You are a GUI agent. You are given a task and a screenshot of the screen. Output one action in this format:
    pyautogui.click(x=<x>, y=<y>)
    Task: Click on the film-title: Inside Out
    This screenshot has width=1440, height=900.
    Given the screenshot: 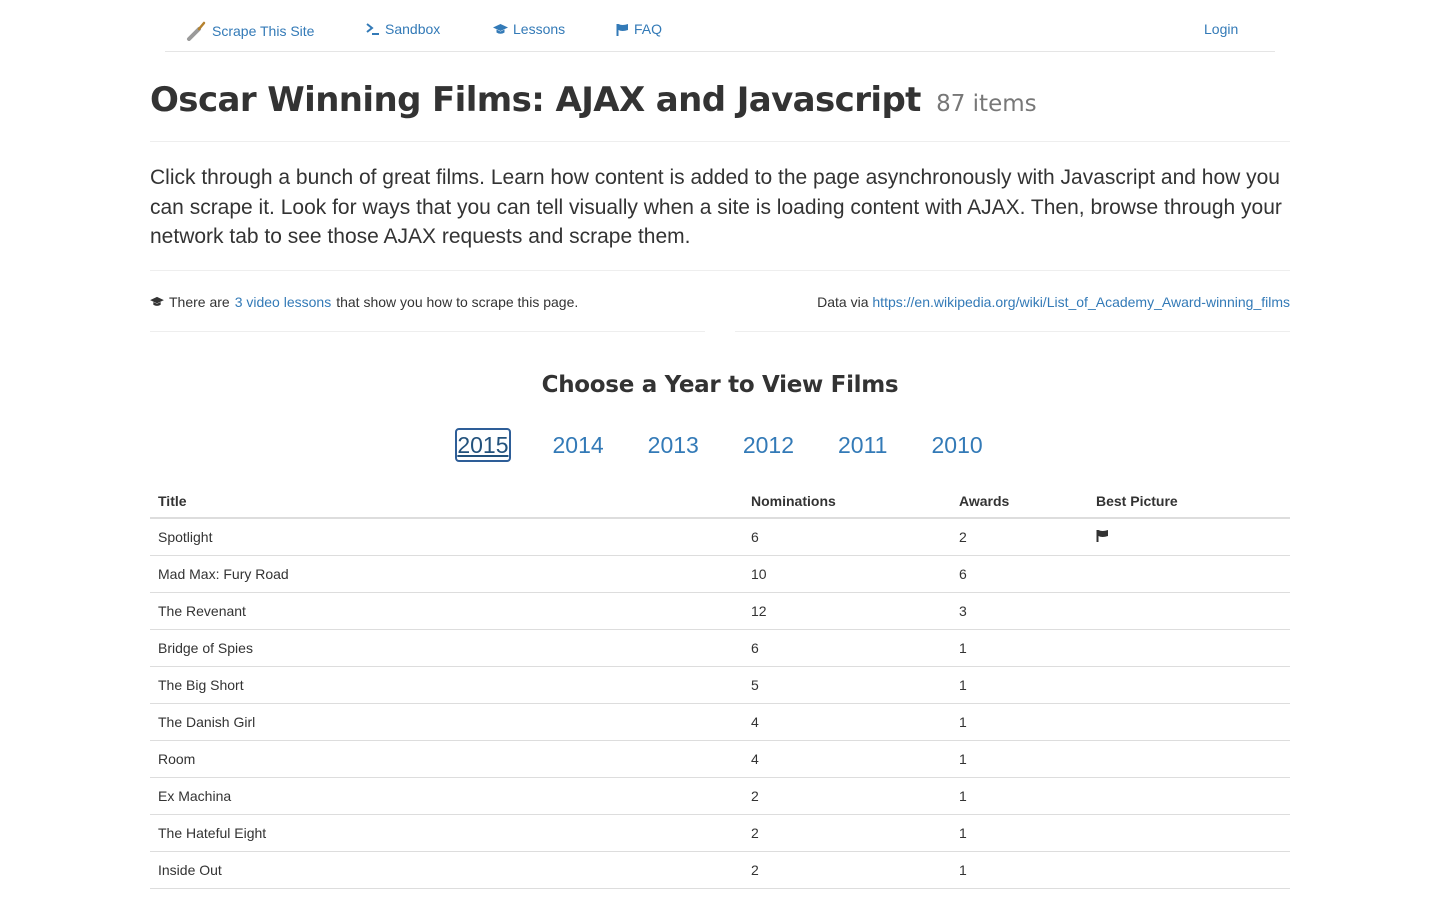 What is the action you would take?
    pyautogui.click(x=446, y=870)
    